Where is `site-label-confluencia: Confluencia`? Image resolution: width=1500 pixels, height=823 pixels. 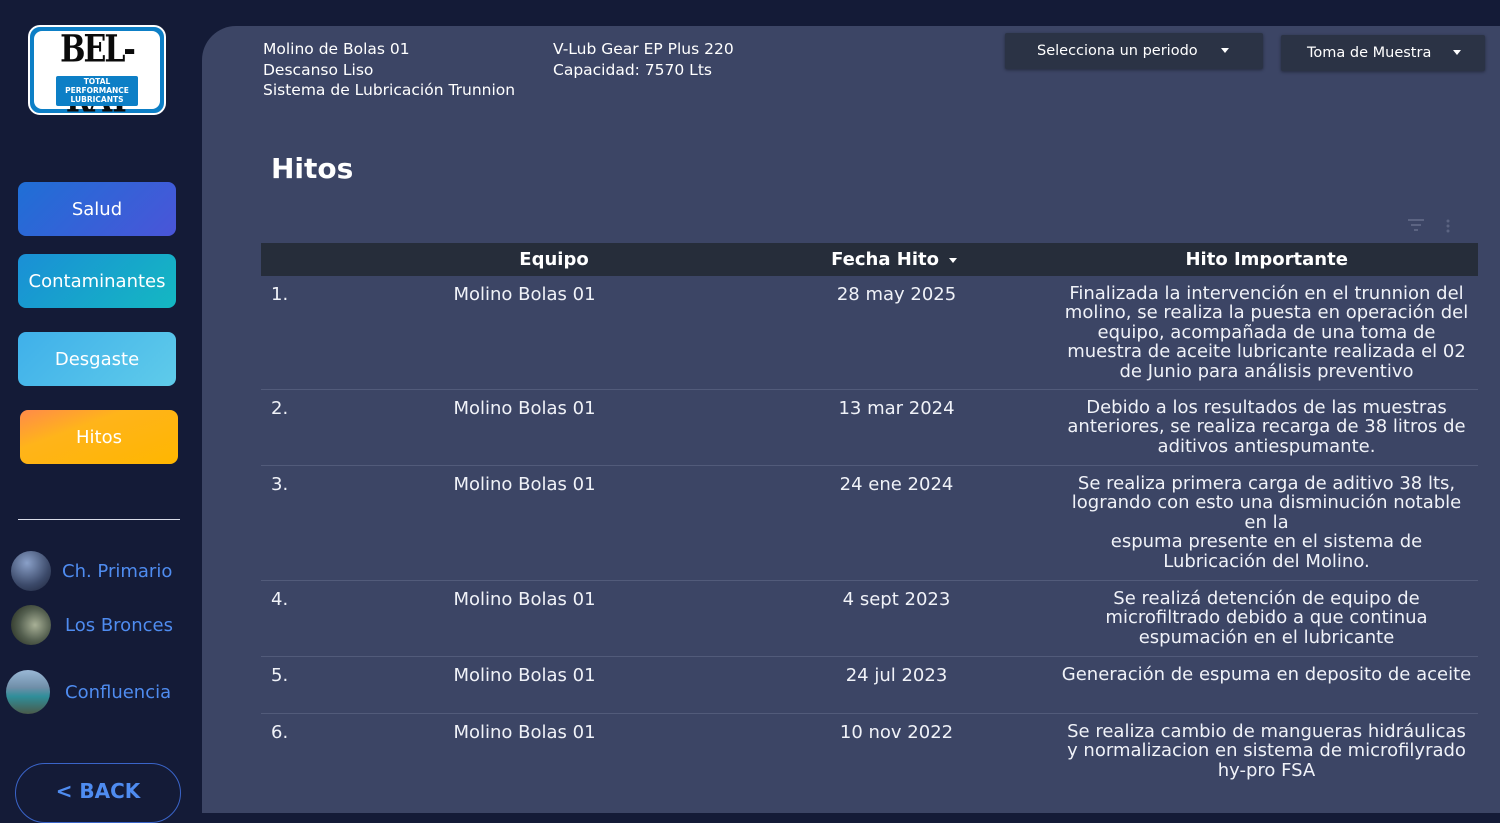
site-label-confluencia: Confluencia is located at coordinates (118, 692).